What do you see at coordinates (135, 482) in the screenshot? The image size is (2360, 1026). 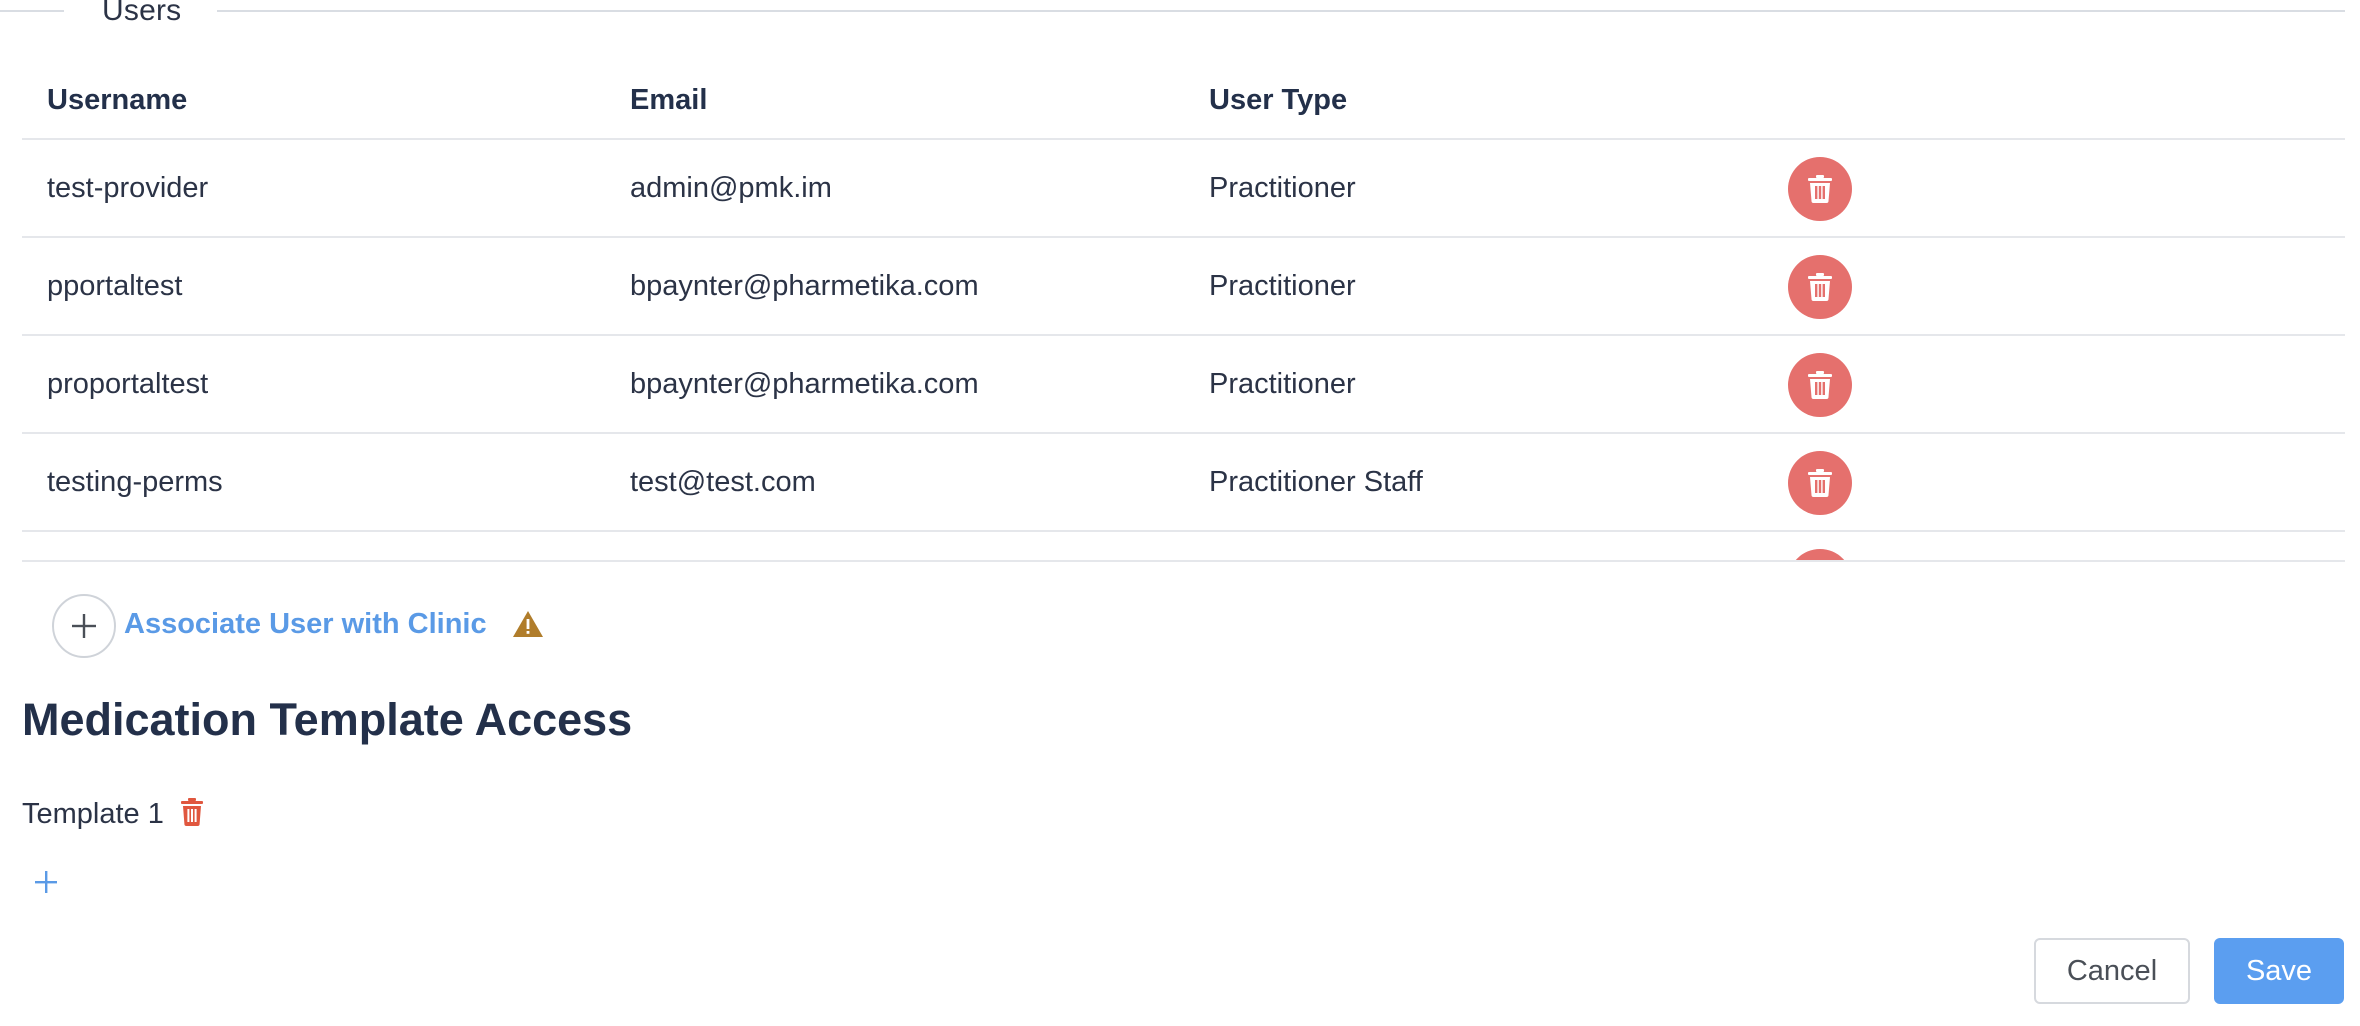 I see `username-cell: testing-perms` at bounding box center [135, 482].